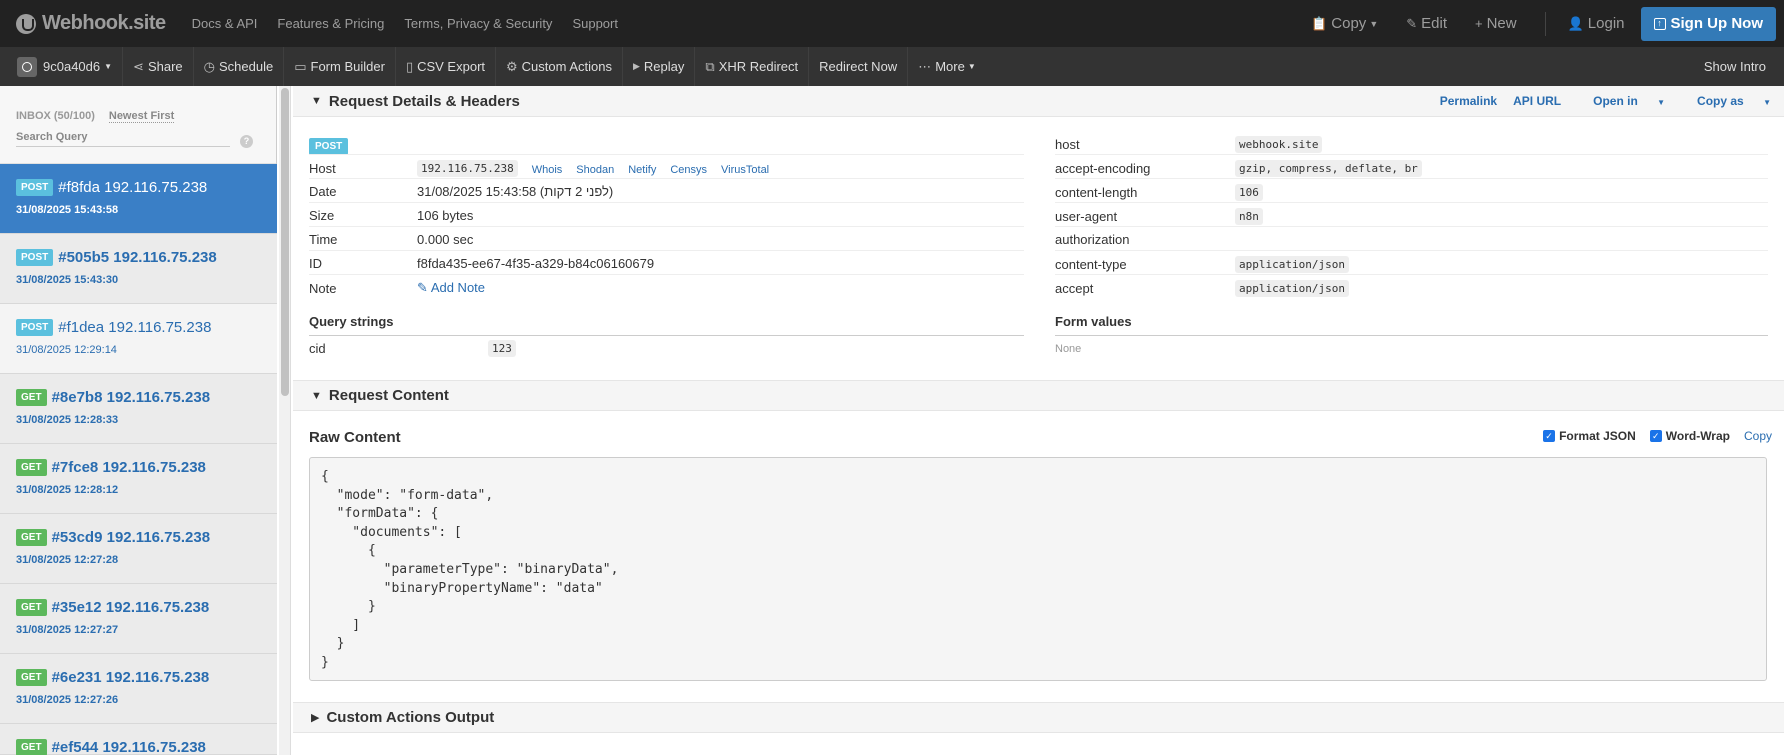 The image size is (1784, 755). What do you see at coordinates (285, 420) in the screenshot?
I see `sidebar-scrollbar` at bounding box center [285, 420].